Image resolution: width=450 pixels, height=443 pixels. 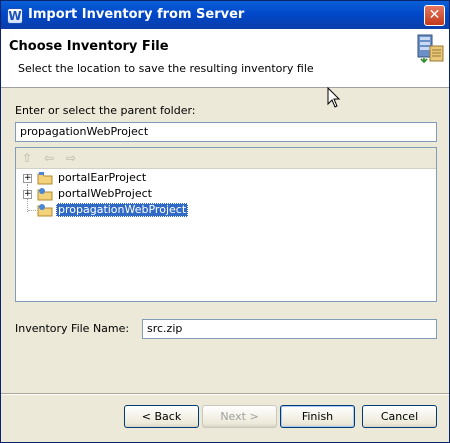 I want to click on tree-item-selected: propagationWebProject, so click(x=218, y=210).